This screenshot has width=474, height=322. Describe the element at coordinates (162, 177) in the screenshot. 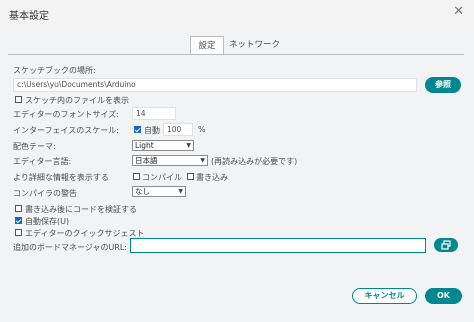

I see `verbose-compile-label: コンパイル` at that location.